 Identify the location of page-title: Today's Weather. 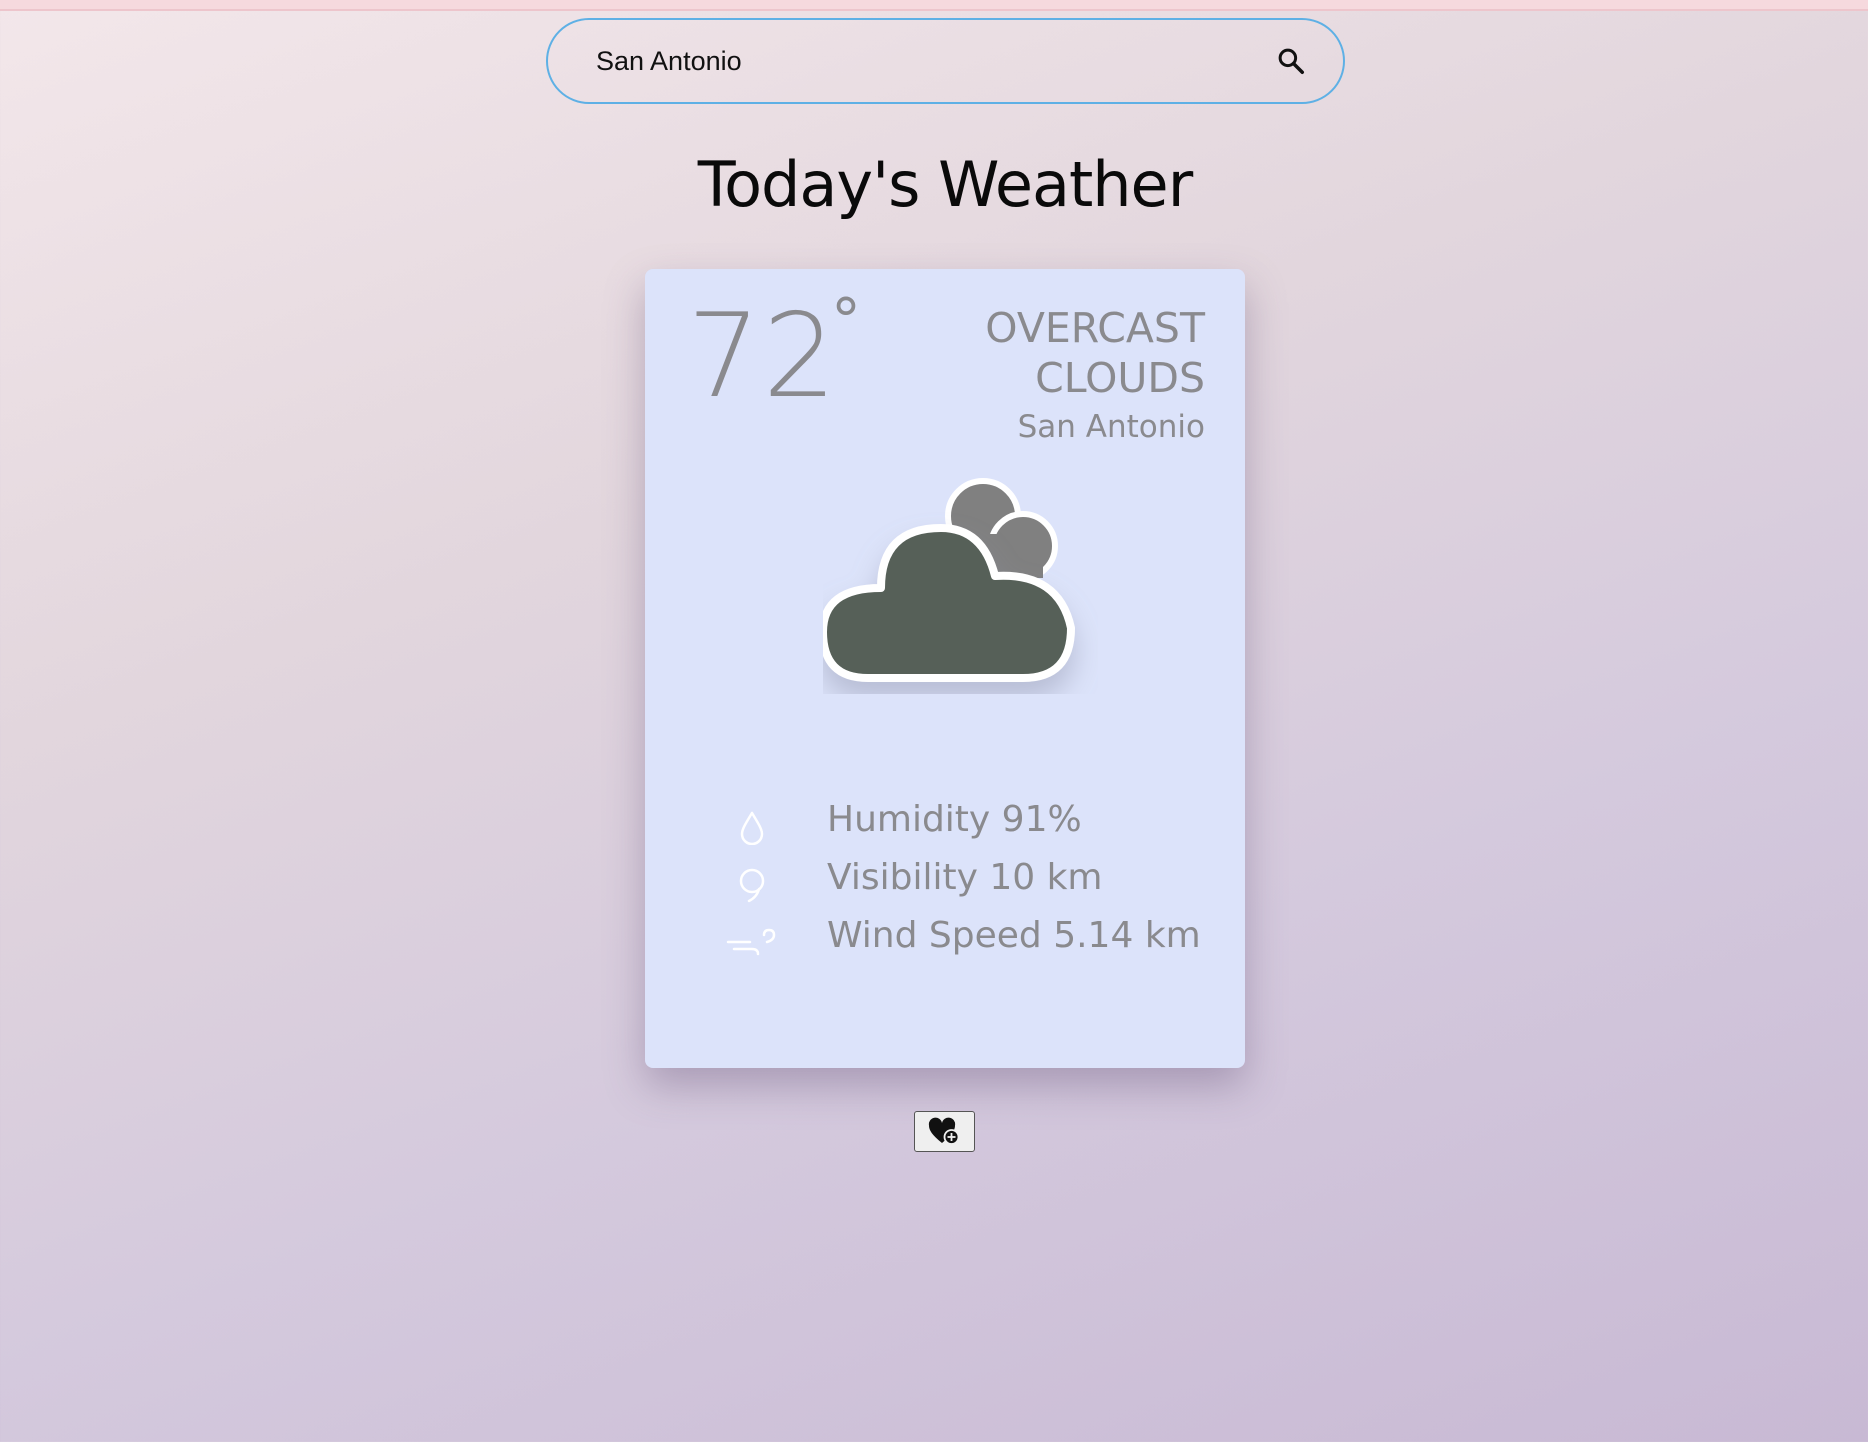
(945, 184).